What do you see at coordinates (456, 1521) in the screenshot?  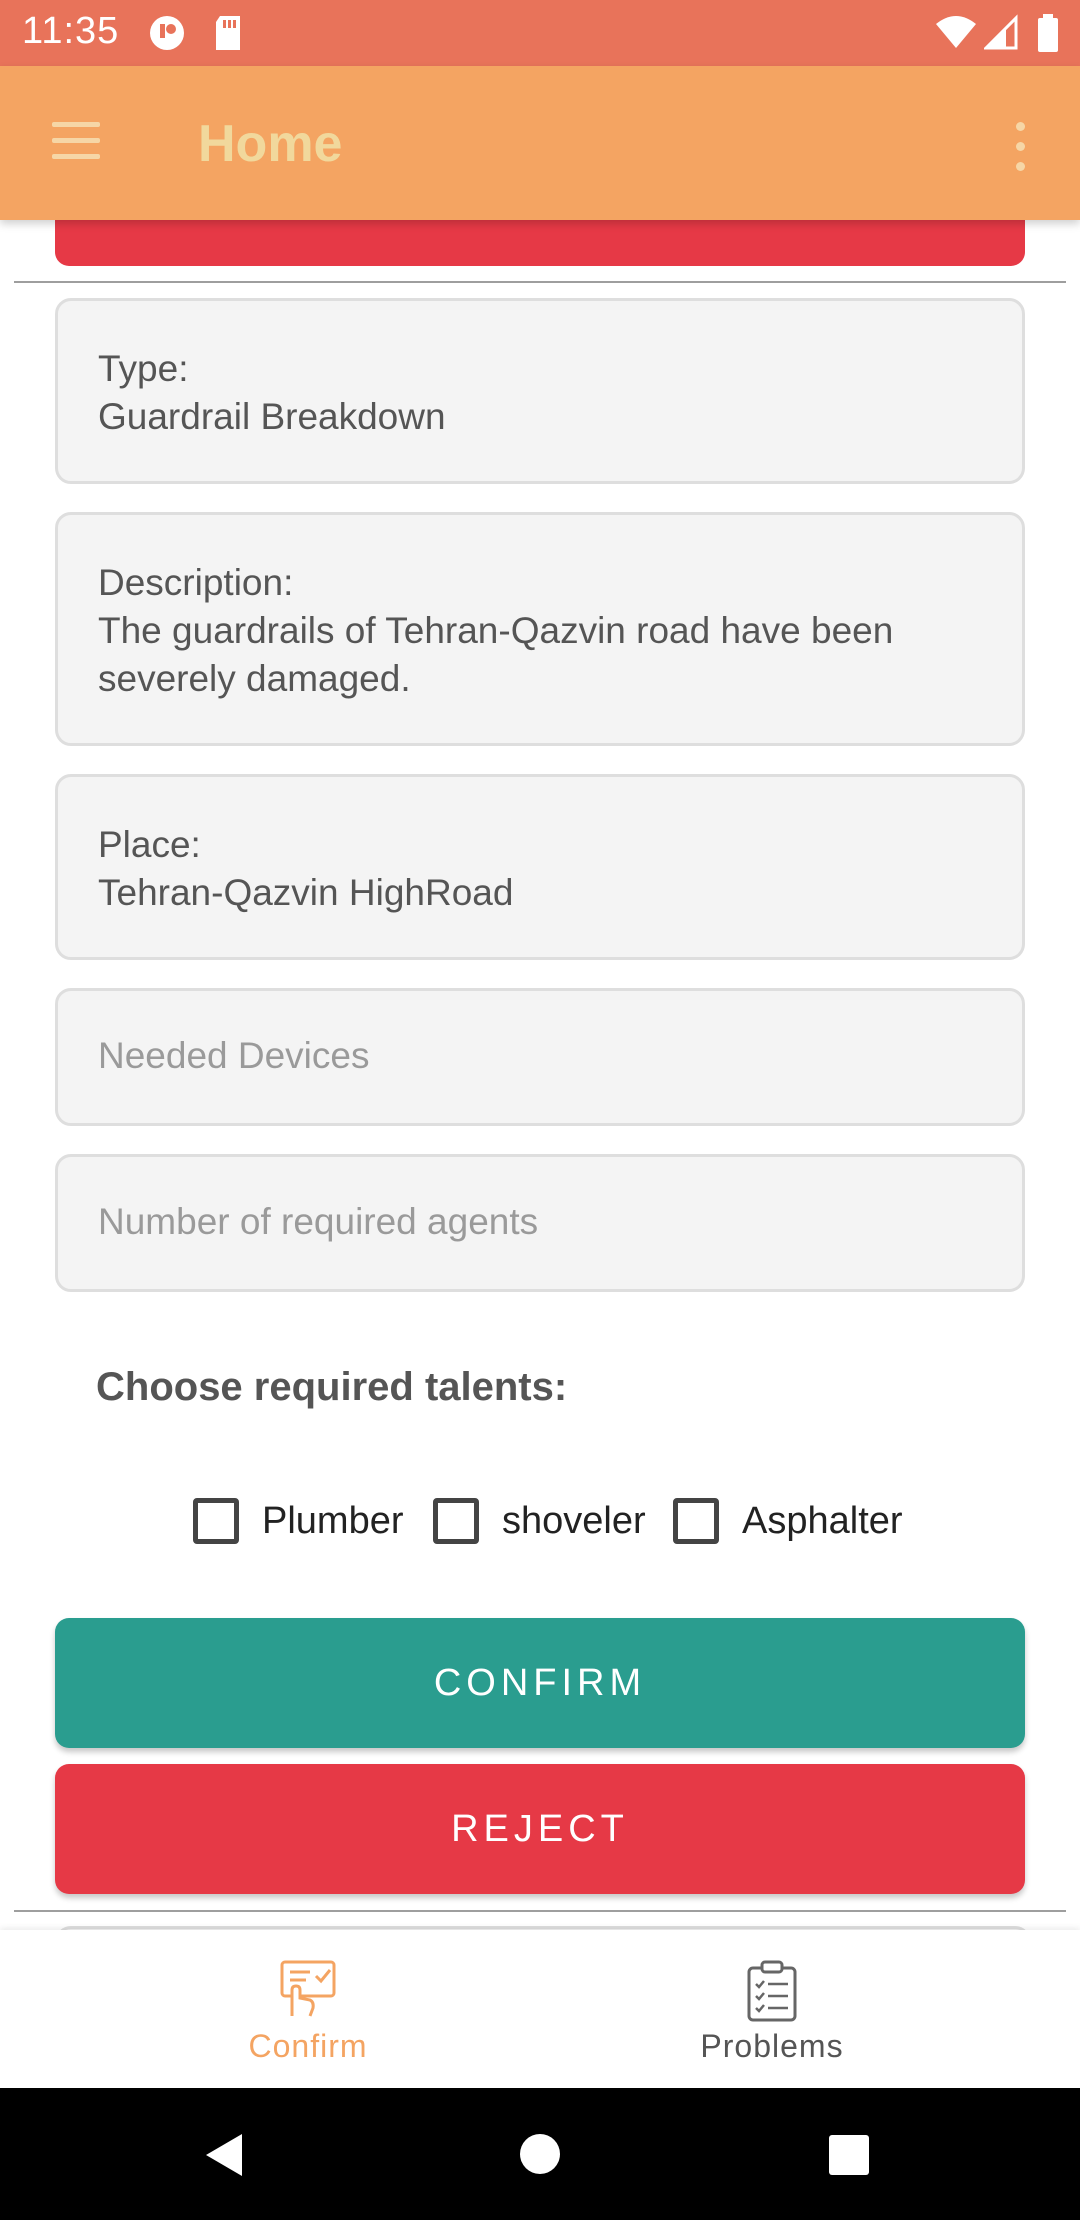 I see `shoveler-checkbox` at bounding box center [456, 1521].